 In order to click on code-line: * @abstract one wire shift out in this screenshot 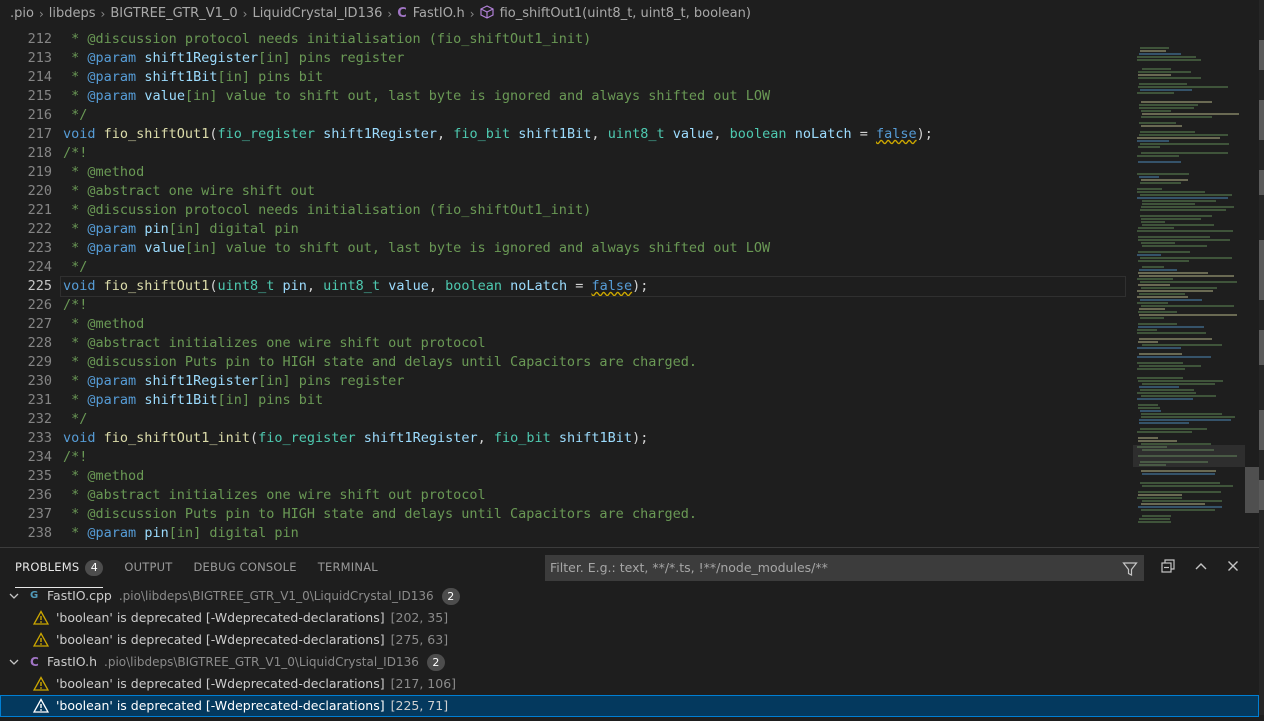, I will do `click(598, 191)`.